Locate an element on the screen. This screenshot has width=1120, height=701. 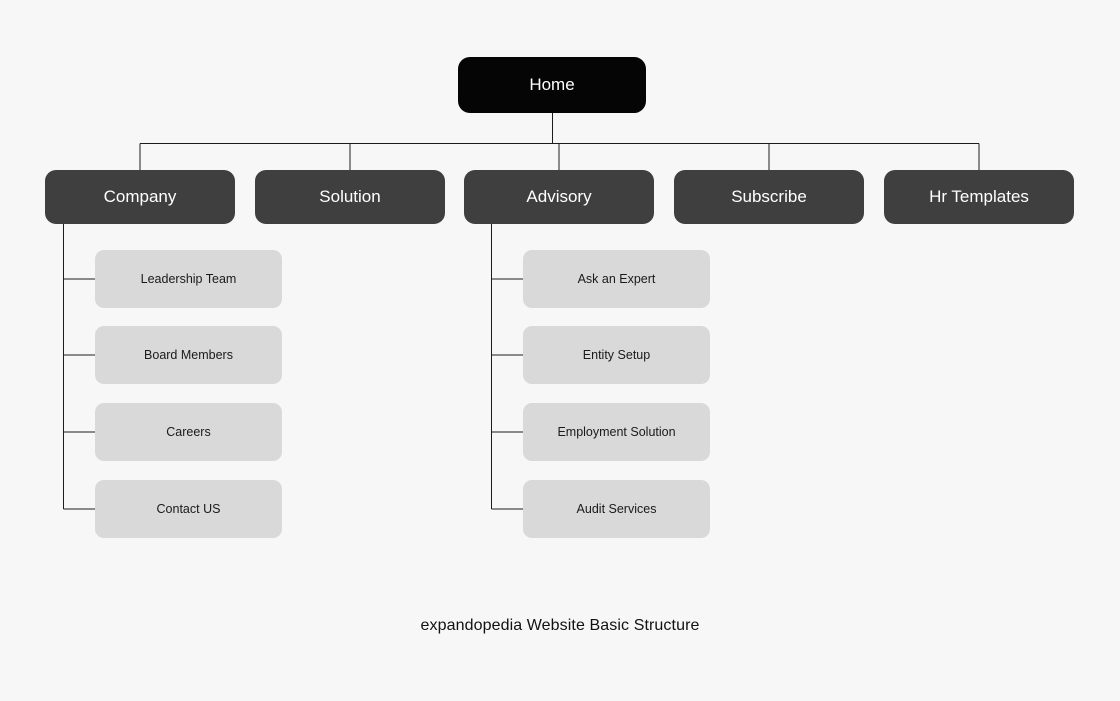
node-advisory-label: Advisory is located at coordinates (559, 196).